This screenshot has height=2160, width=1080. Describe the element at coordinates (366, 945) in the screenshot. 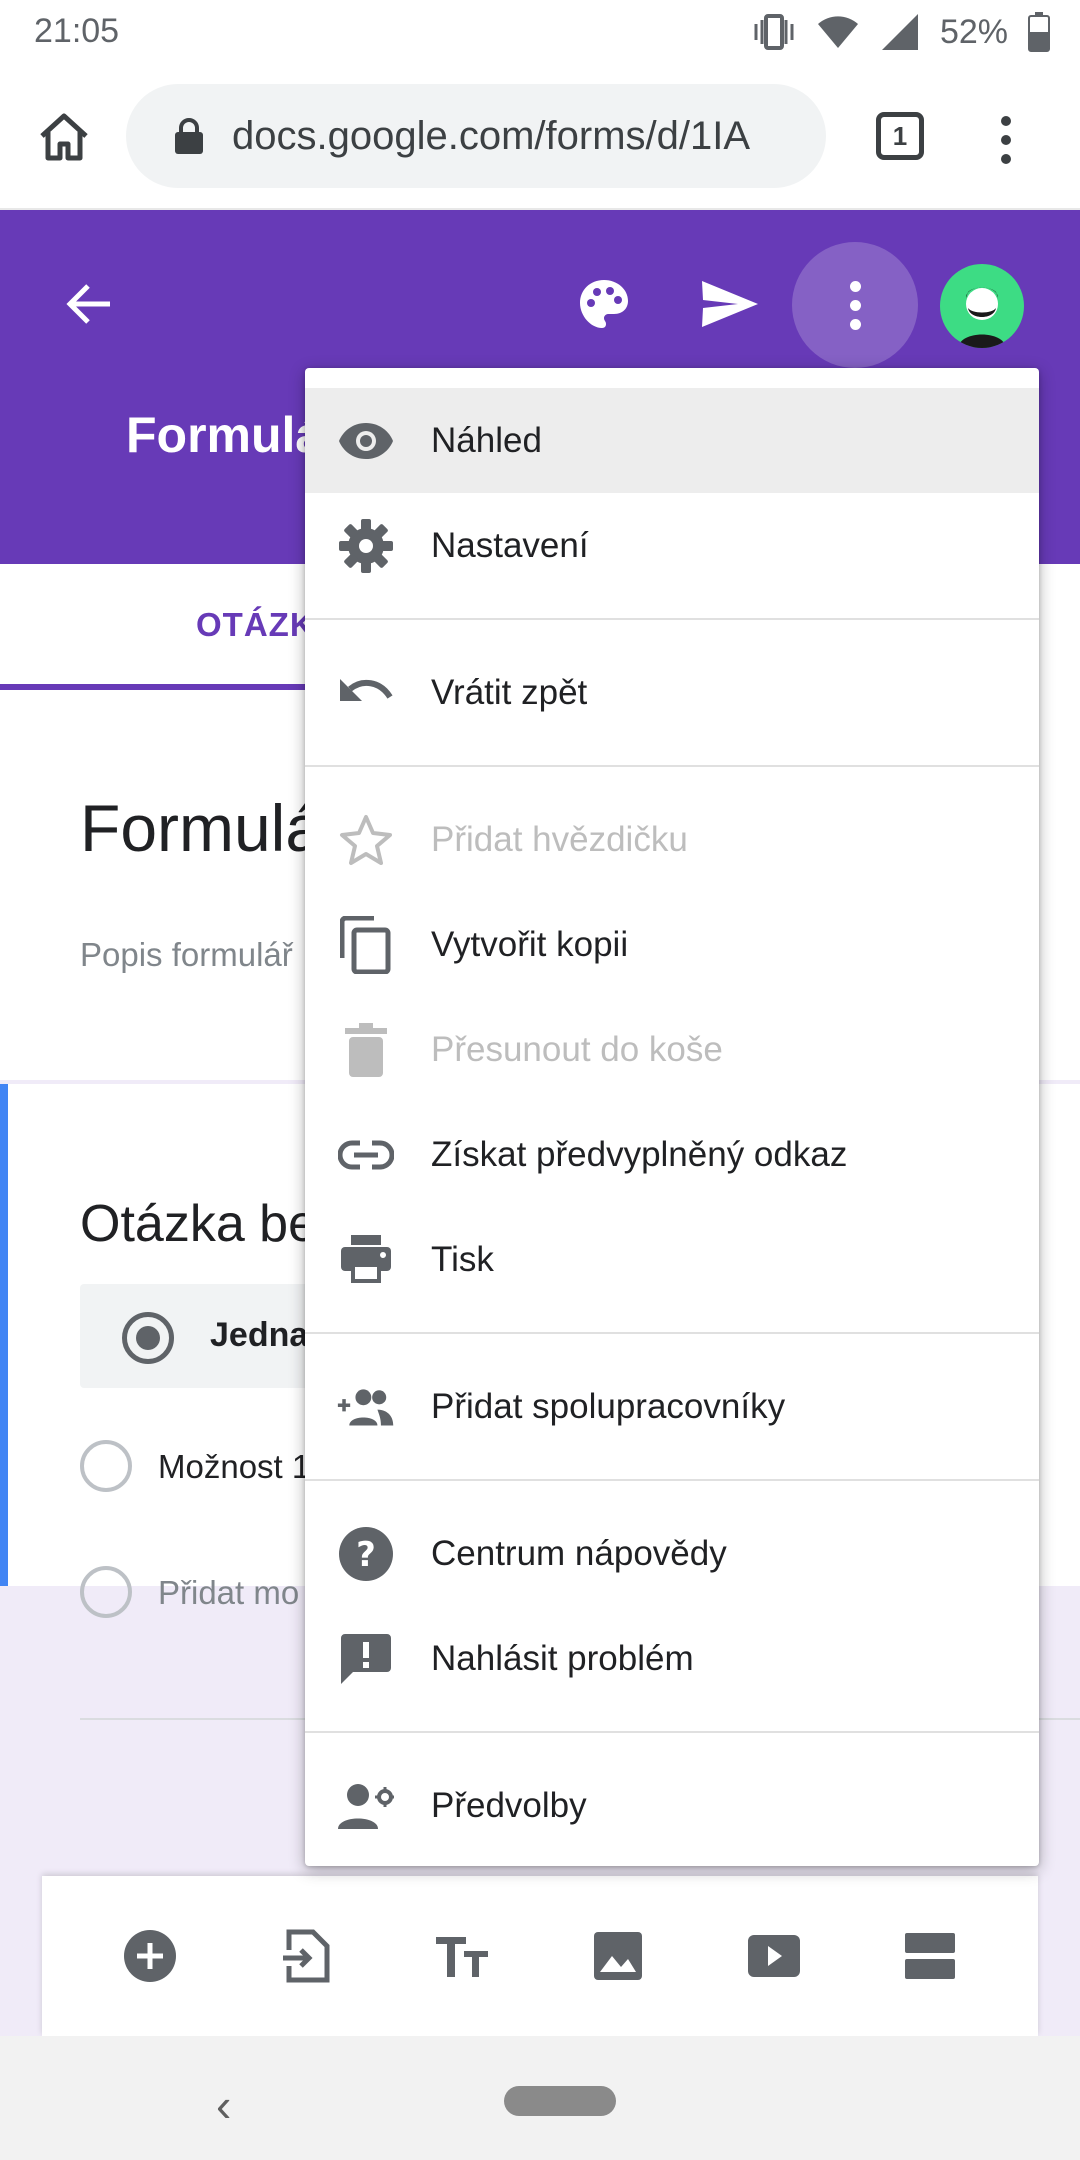

I see `copy-icon` at that location.